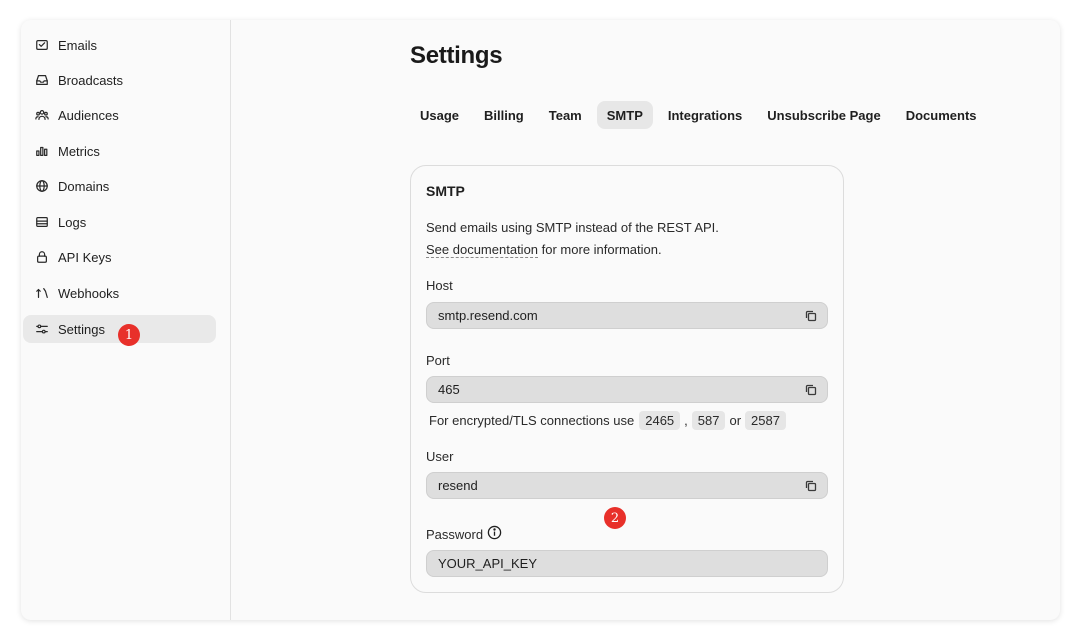 The image size is (1080, 640). Describe the element at coordinates (627, 315) in the screenshot. I see `host-field: smtp.resend.com` at that location.